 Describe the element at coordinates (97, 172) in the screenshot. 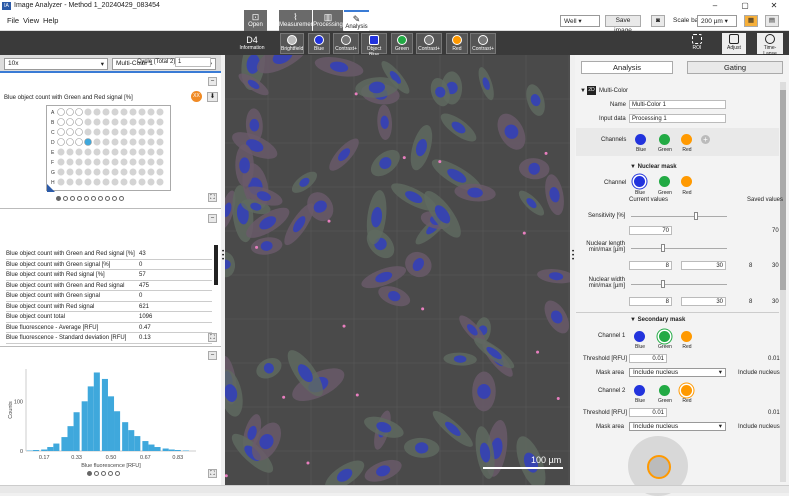

I see `well-G5` at that location.